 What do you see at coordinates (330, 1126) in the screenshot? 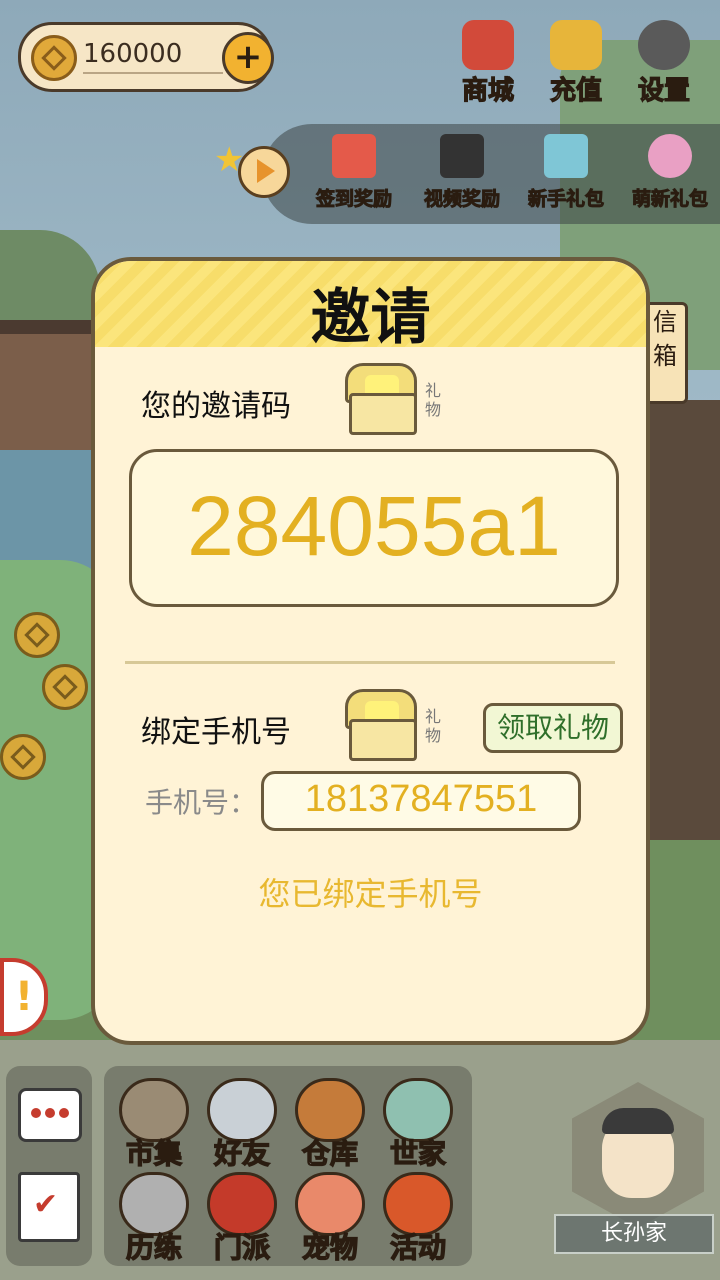
I see `warehouse-button: 仓库` at bounding box center [330, 1126].